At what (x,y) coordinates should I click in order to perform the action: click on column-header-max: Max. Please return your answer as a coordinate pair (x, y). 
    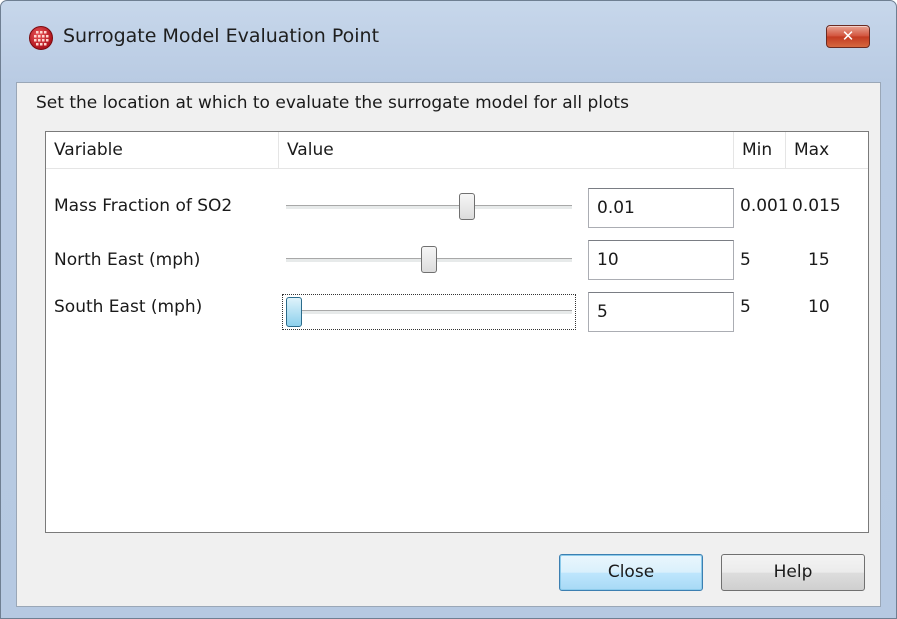
    Looking at the image, I should click on (827, 150).